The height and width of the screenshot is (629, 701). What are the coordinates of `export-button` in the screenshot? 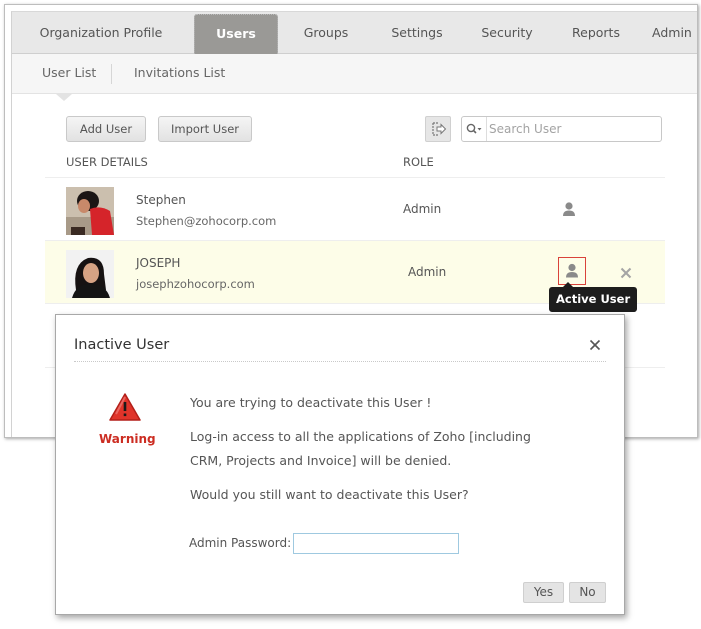 It's located at (438, 129).